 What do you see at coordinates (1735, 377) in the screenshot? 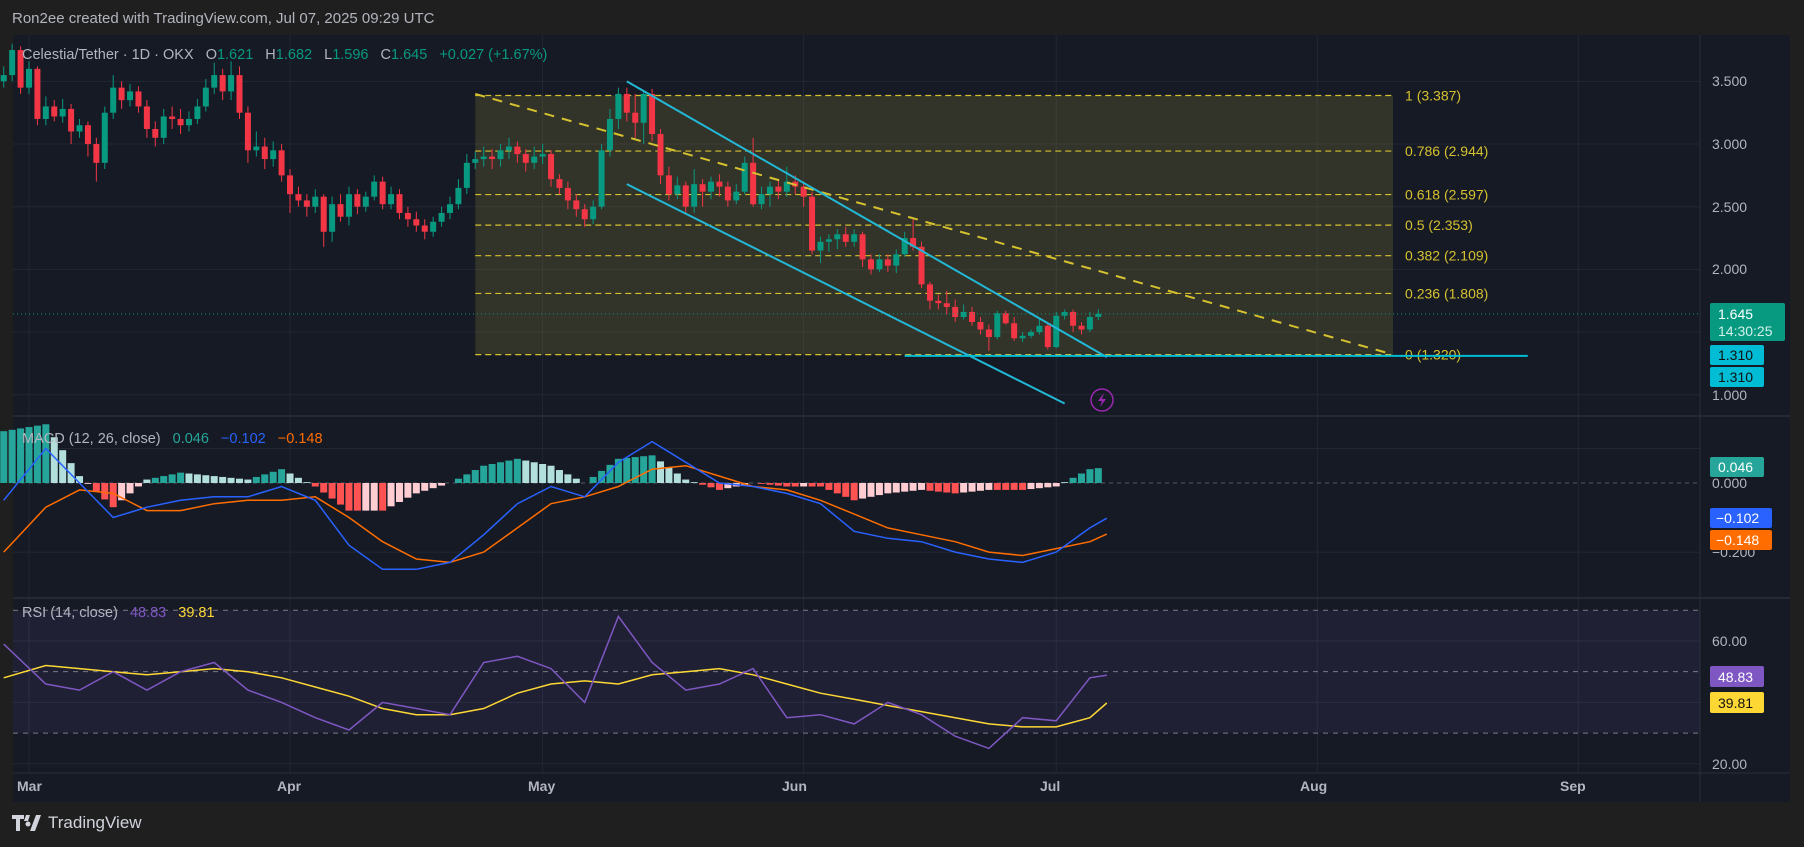
I see `svg-text: 1.310` at bounding box center [1735, 377].